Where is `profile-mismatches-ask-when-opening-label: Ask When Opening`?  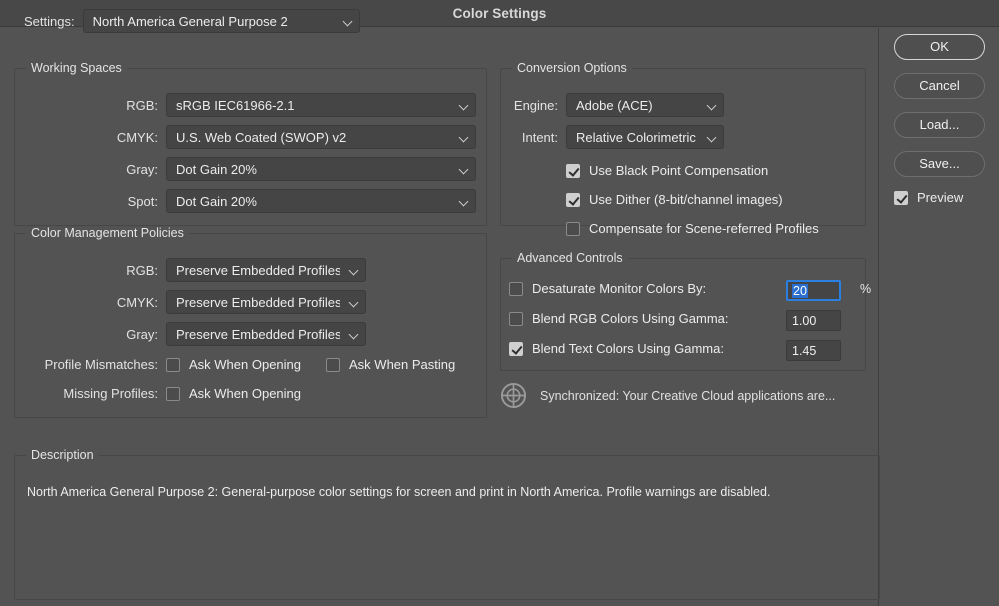 profile-mismatches-ask-when-opening-label: Ask When Opening is located at coordinates (245, 364).